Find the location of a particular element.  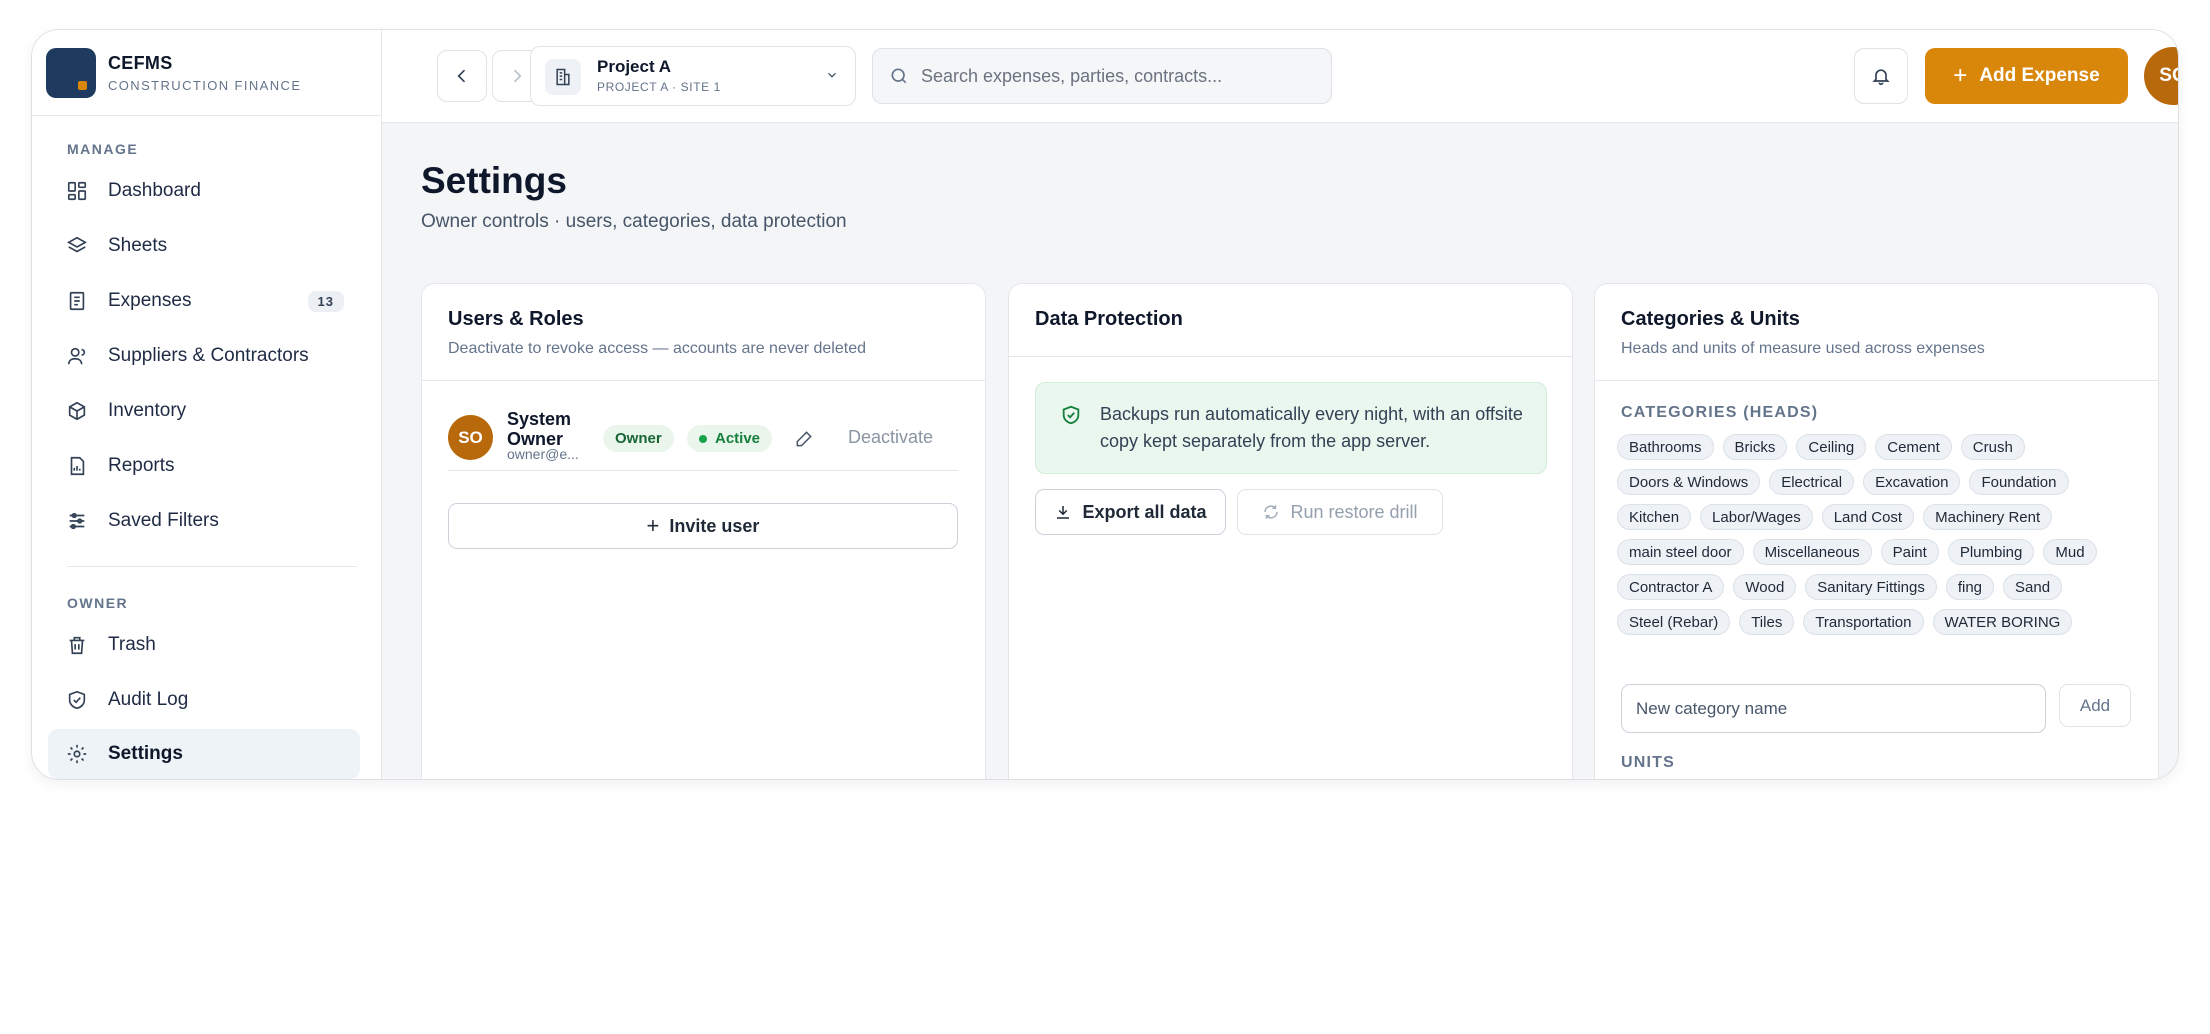

export-all-data-button: Export all data is located at coordinates (1130, 512).